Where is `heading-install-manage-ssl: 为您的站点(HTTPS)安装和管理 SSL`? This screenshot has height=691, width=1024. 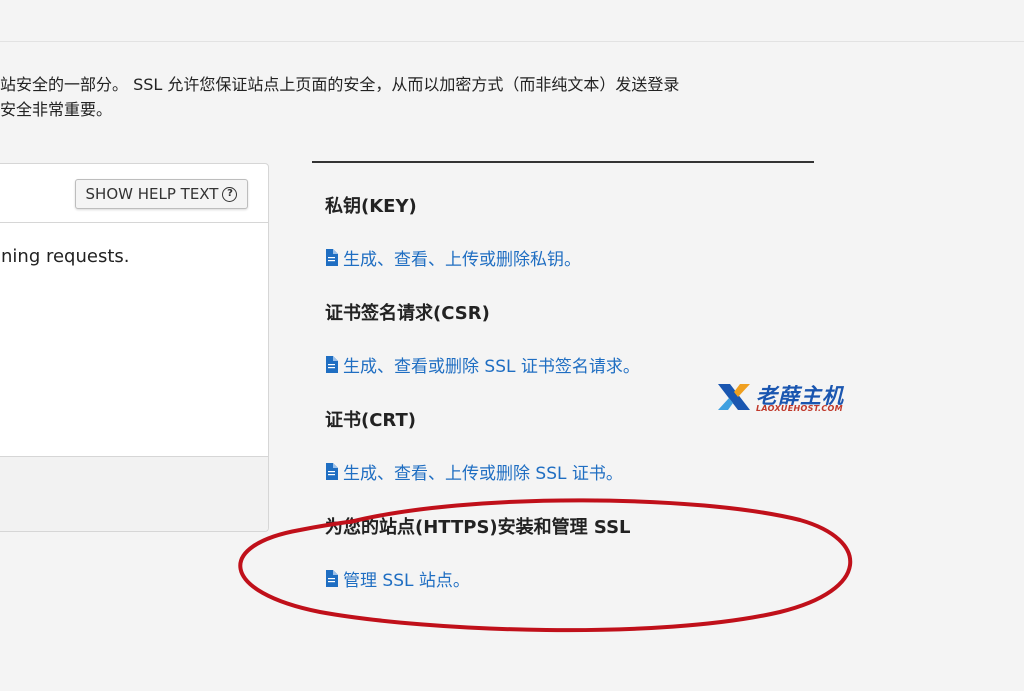
heading-install-manage-ssl: 为您的站点(HTTPS)安装和管理 SSL is located at coordinates (478, 527).